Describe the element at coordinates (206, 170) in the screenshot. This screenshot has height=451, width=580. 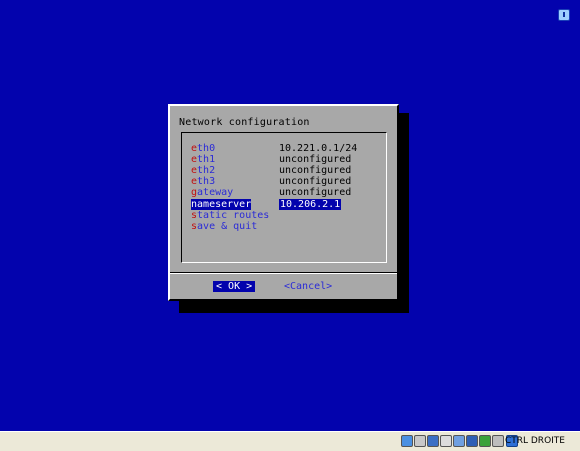
I see `menu-item-label: th2` at that location.